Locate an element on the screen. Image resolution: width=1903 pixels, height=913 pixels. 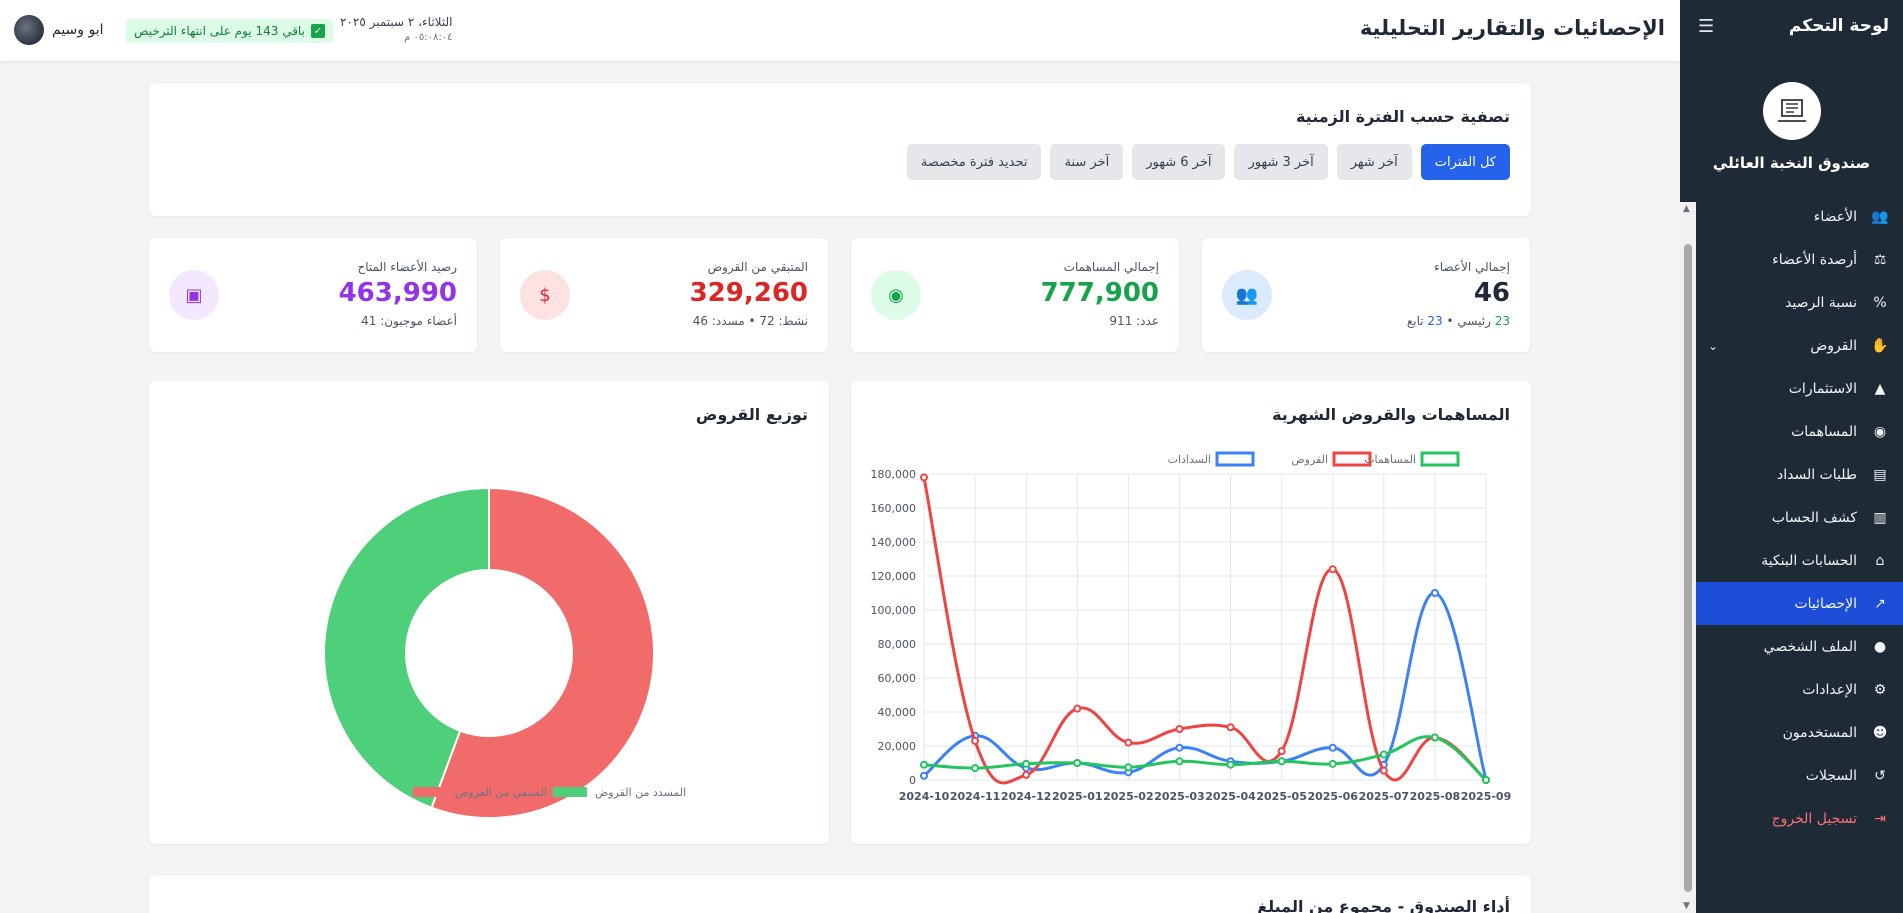
license-text: باقي 143 يوم على انتهاء الترخيص is located at coordinates (219, 31).